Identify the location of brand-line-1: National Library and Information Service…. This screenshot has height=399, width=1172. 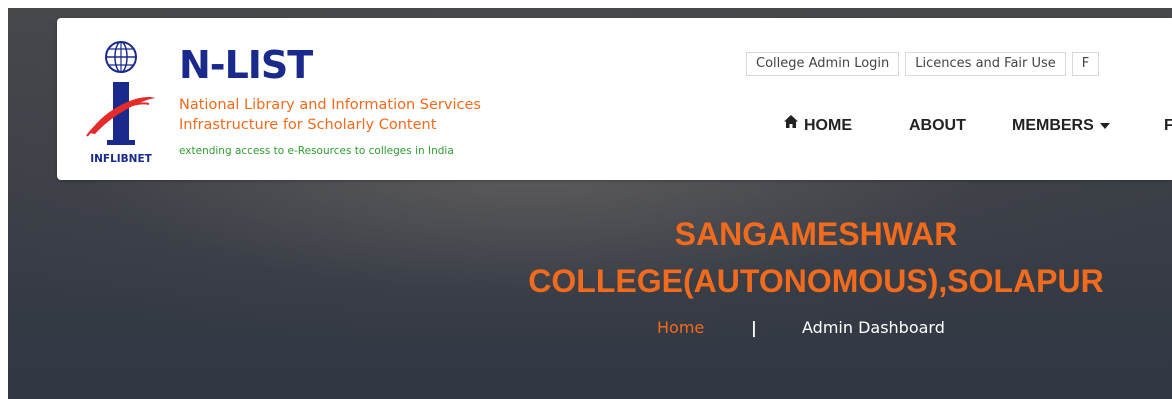
(330, 105).